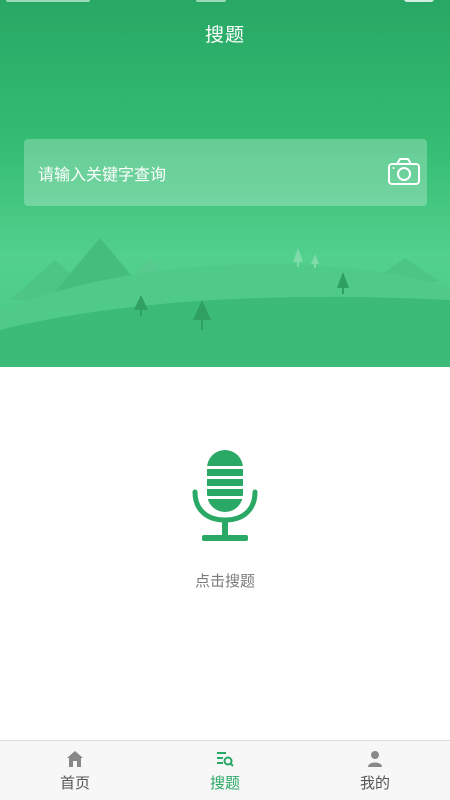  Describe the element at coordinates (374, 783) in the screenshot. I see `tab-mine-label: 我的` at that location.